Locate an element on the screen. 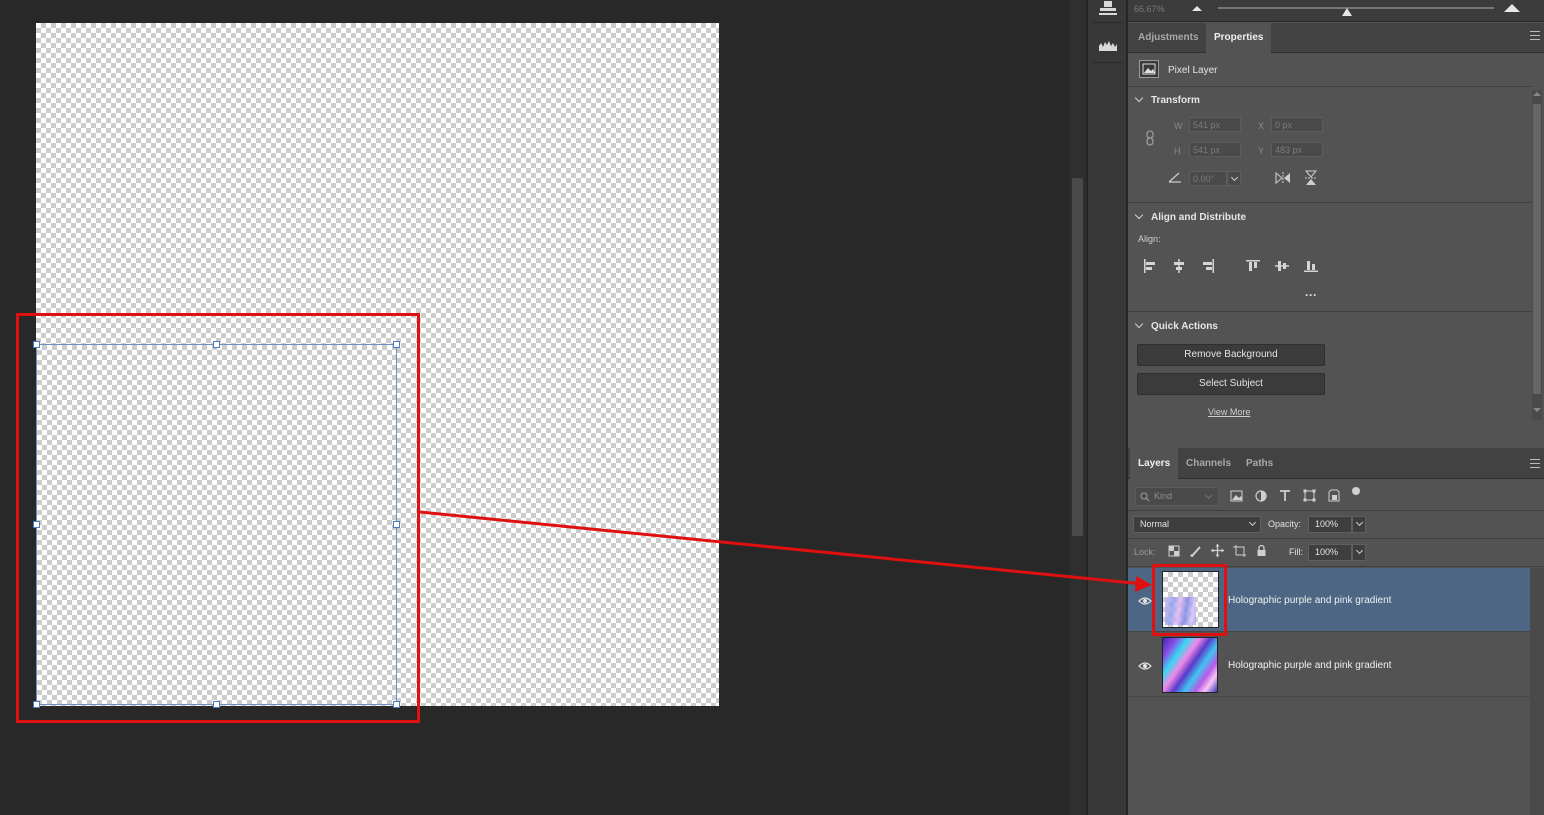 Image resolution: width=1544 pixels, height=815 pixels. flip-horizontal-icon is located at coordinates (1283, 178).